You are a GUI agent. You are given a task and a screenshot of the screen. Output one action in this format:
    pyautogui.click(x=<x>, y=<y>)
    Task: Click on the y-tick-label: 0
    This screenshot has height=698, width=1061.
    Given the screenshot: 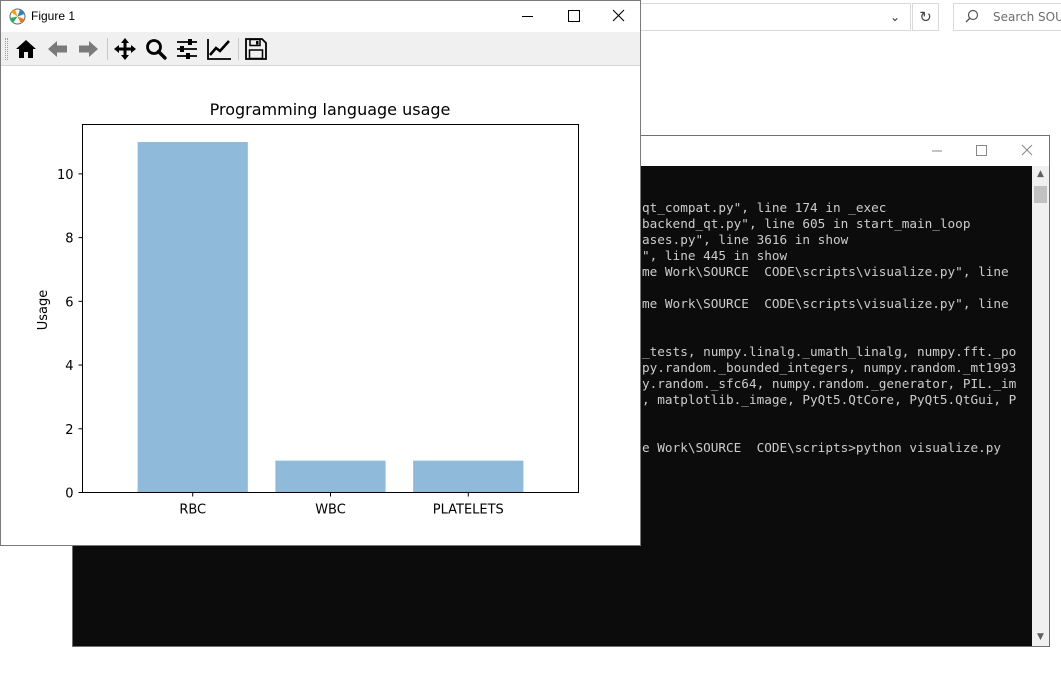 What is the action you would take?
    pyautogui.click(x=69, y=494)
    